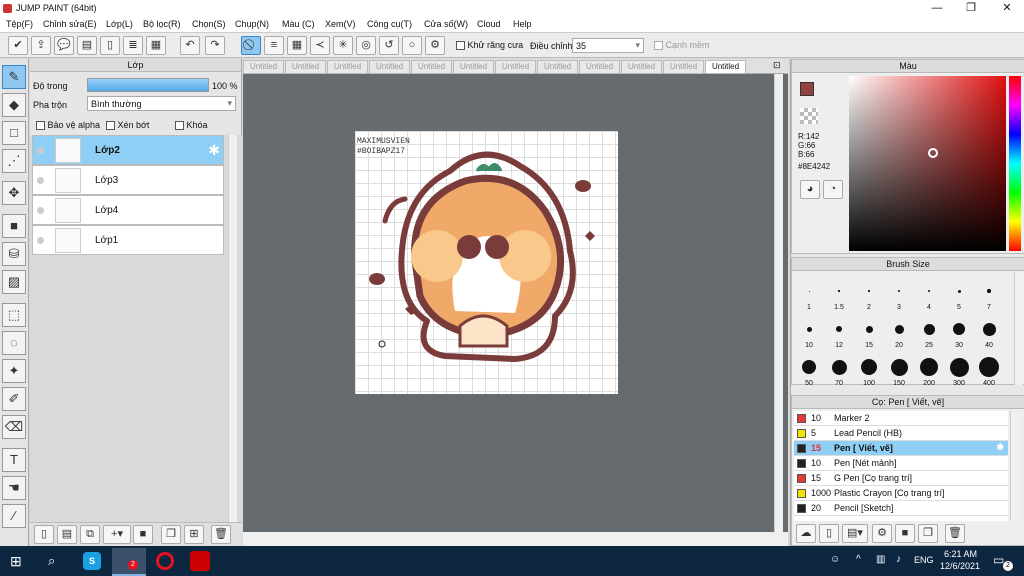 The height and width of the screenshot is (576, 1024). What do you see at coordinates (274, 45) in the screenshot?
I see `parallel-lines-icon: ≡` at bounding box center [274, 45].